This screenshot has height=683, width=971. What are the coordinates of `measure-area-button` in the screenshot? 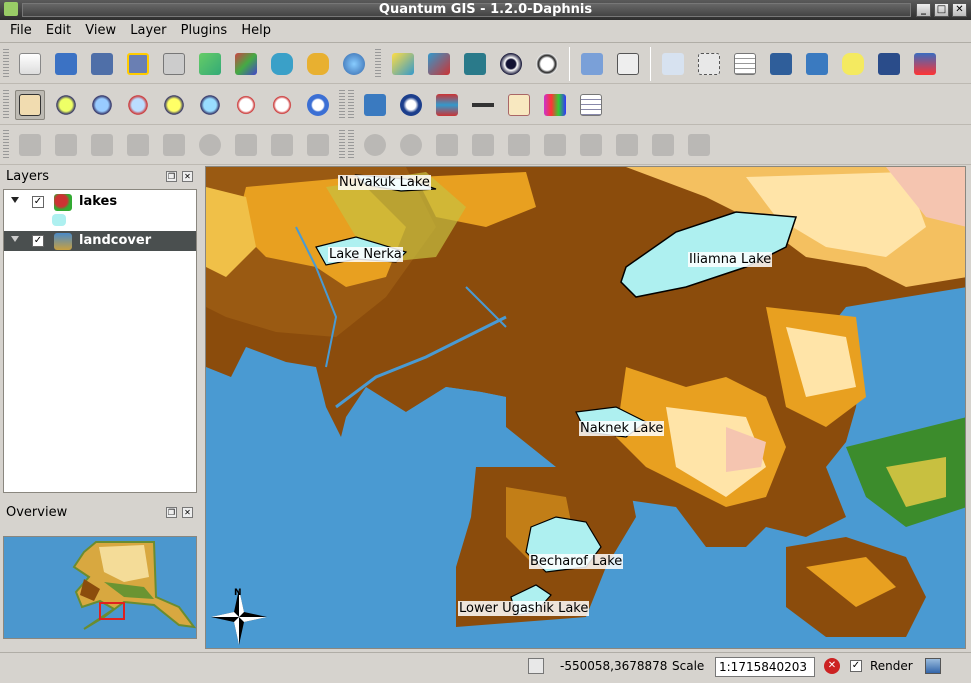 It's located at (817, 64).